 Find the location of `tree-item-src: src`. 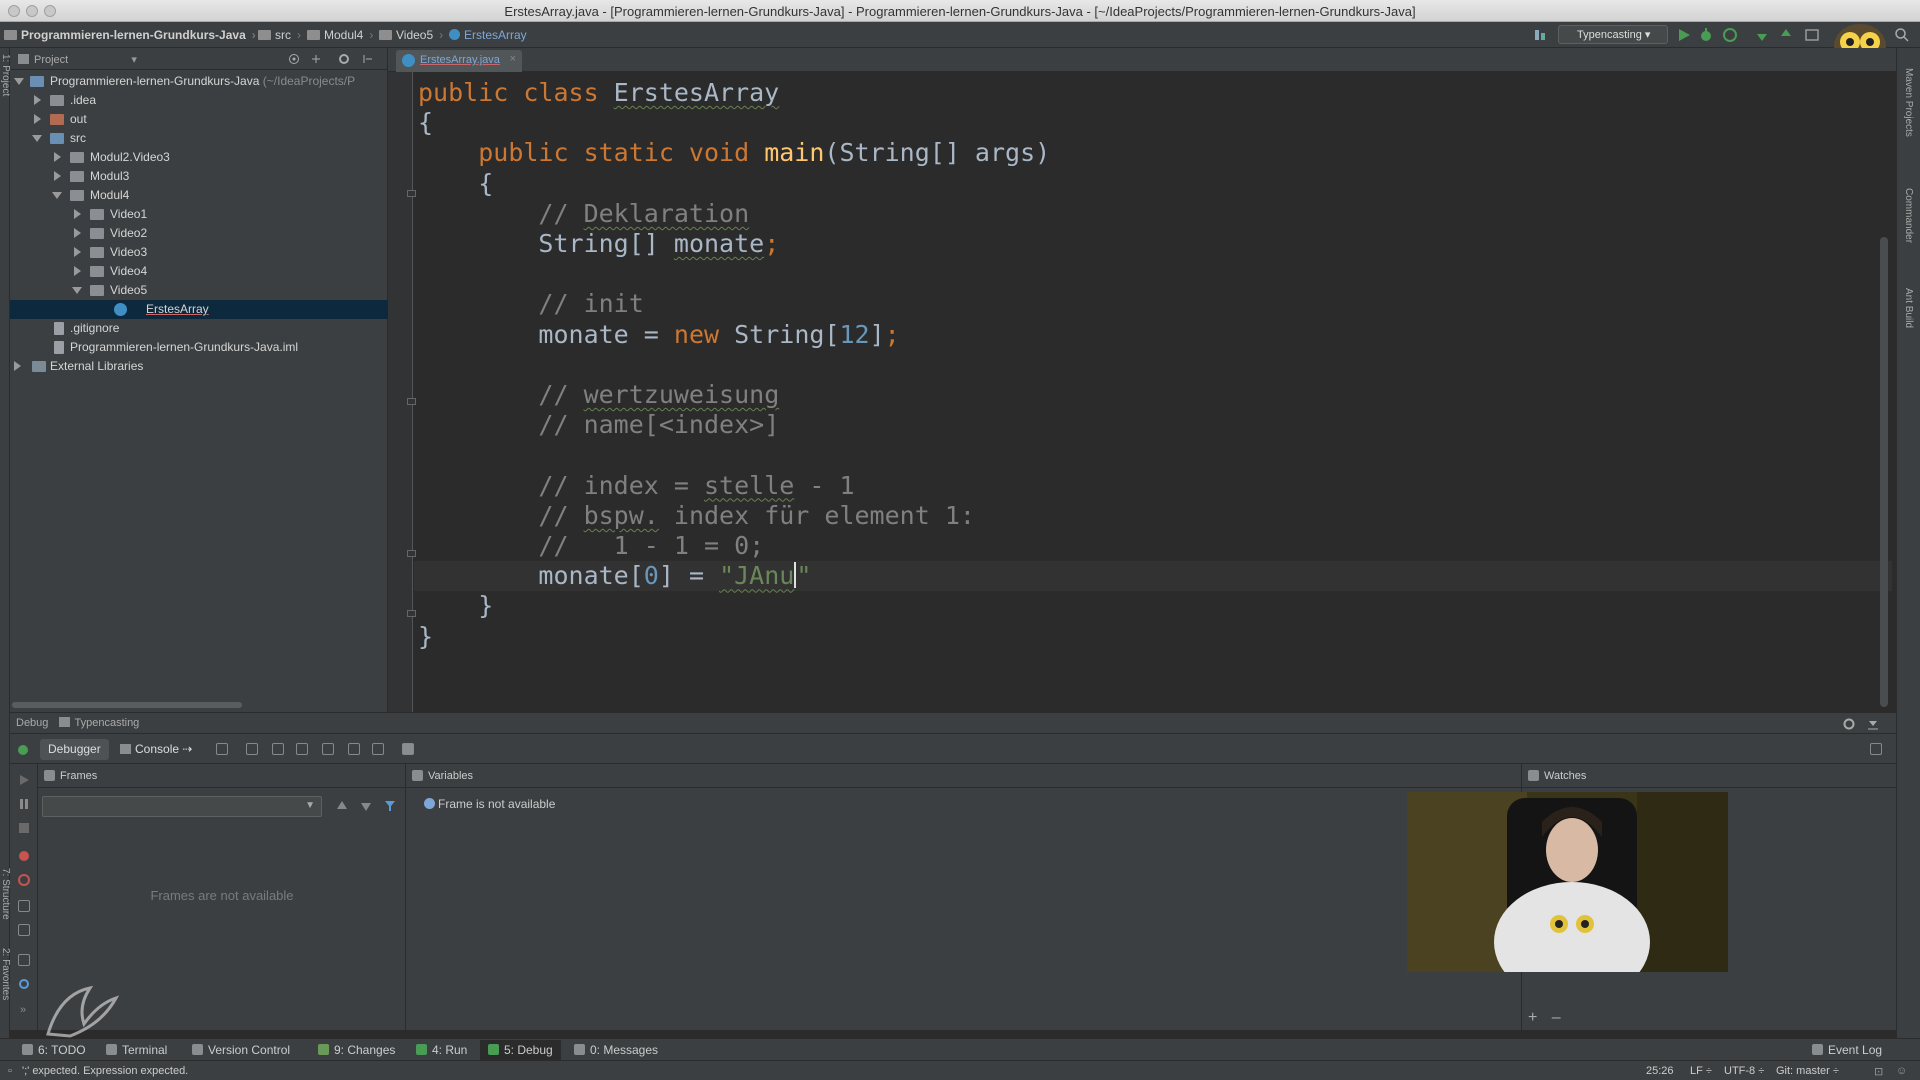

tree-item-src: src is located at coordinates (199, 138).